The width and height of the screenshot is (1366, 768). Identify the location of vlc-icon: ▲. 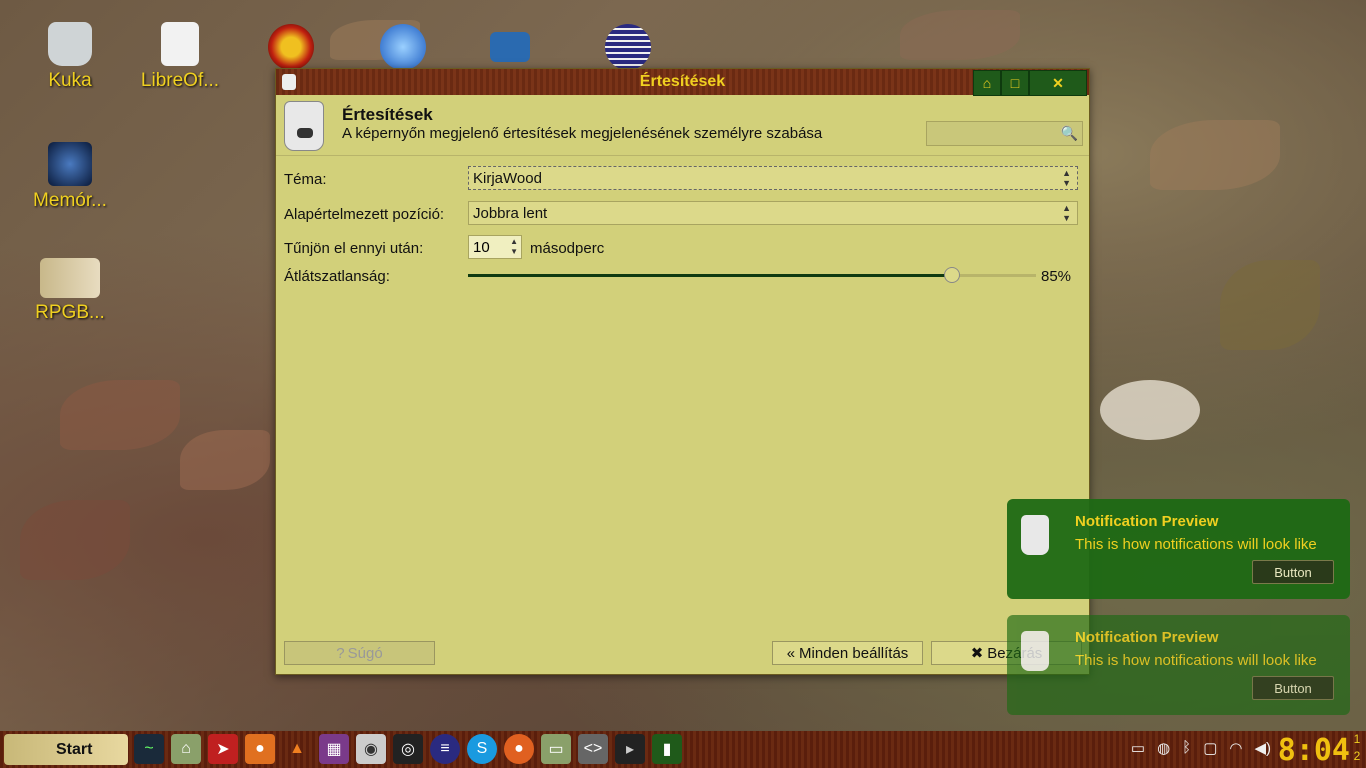
(297, 749).